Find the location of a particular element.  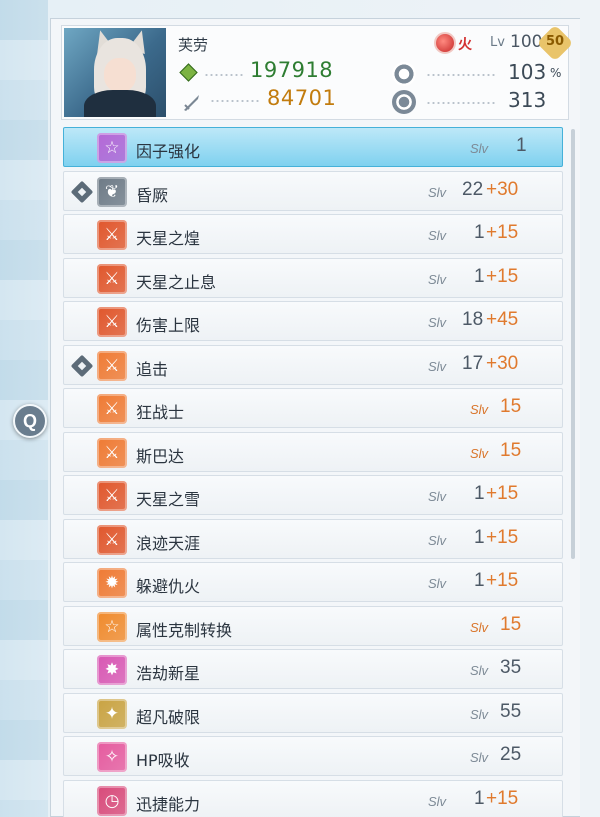

character-name: 芙劳 is located at coordinates (193, 45).